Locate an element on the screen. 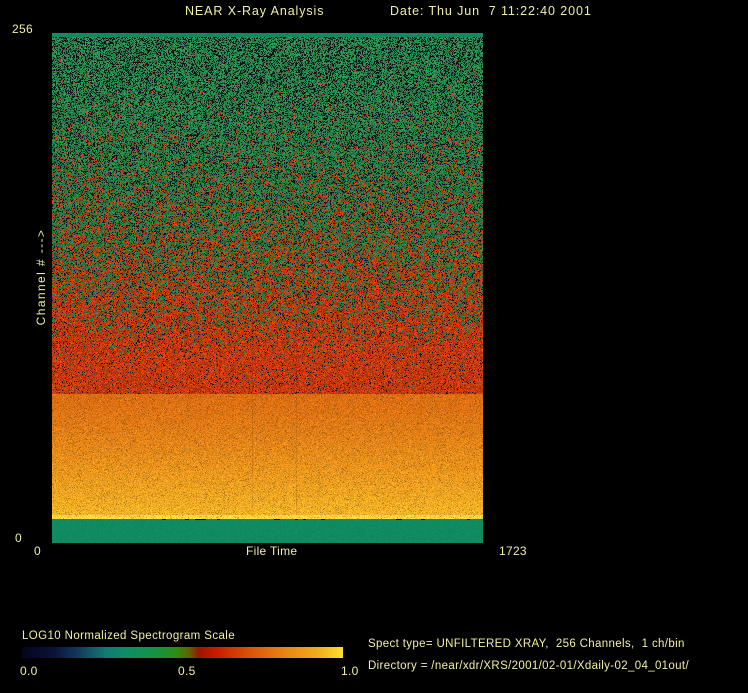 The width and height of the screenshot is (748, 693). colorbar-tick-mid: 0.5 is located at coordinates (187, 671).